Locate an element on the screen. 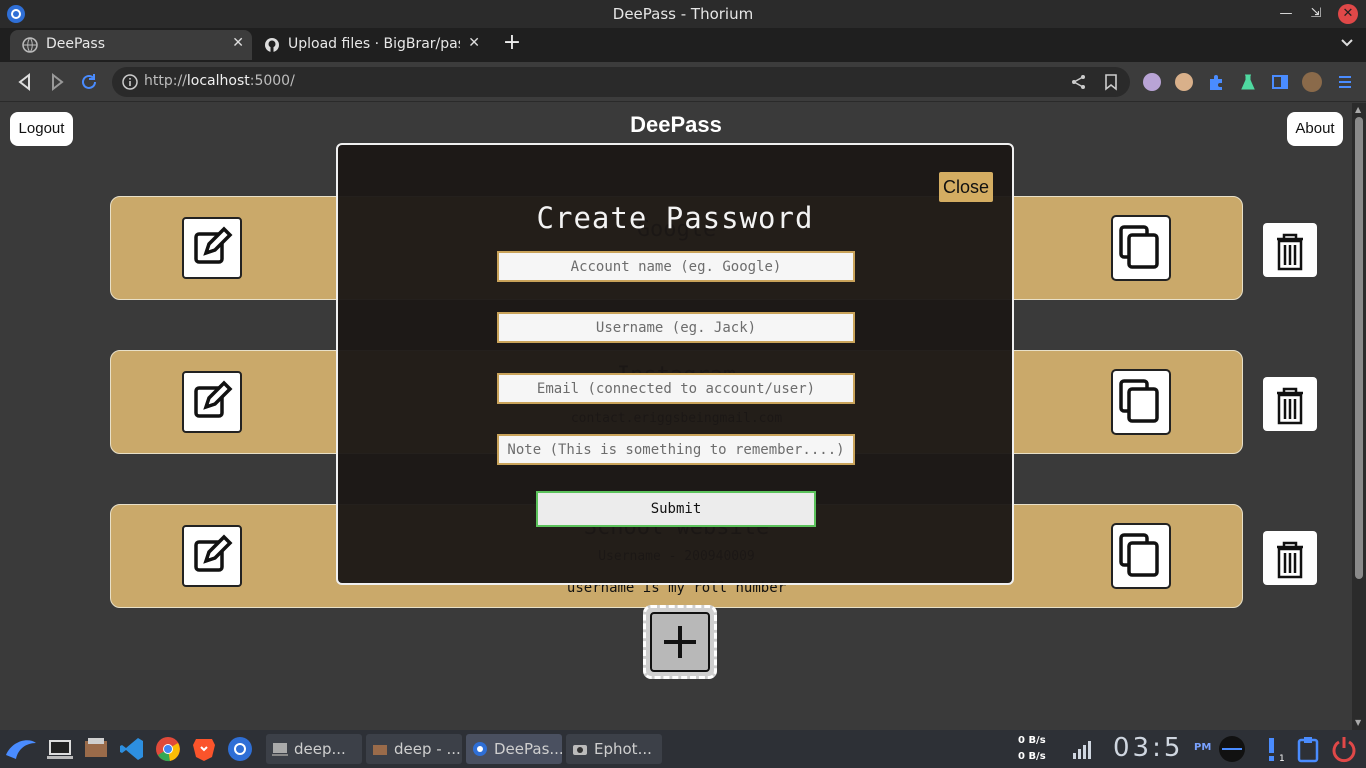 The width and height of the screenshot is (1366, 768). url-text: http://localhost:5000/ is located at coordinates (219, 81).